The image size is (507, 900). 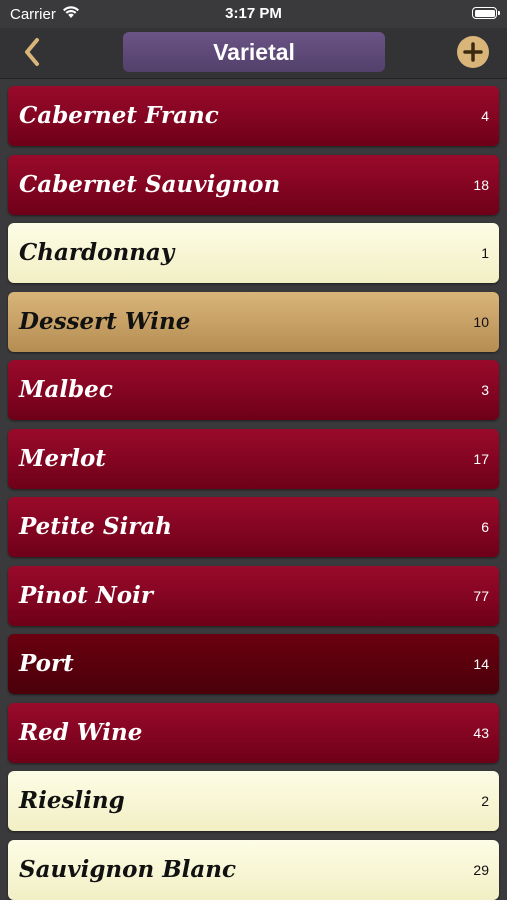 I want to click on varietal-name: Riesling, so click(x=72, y=800).